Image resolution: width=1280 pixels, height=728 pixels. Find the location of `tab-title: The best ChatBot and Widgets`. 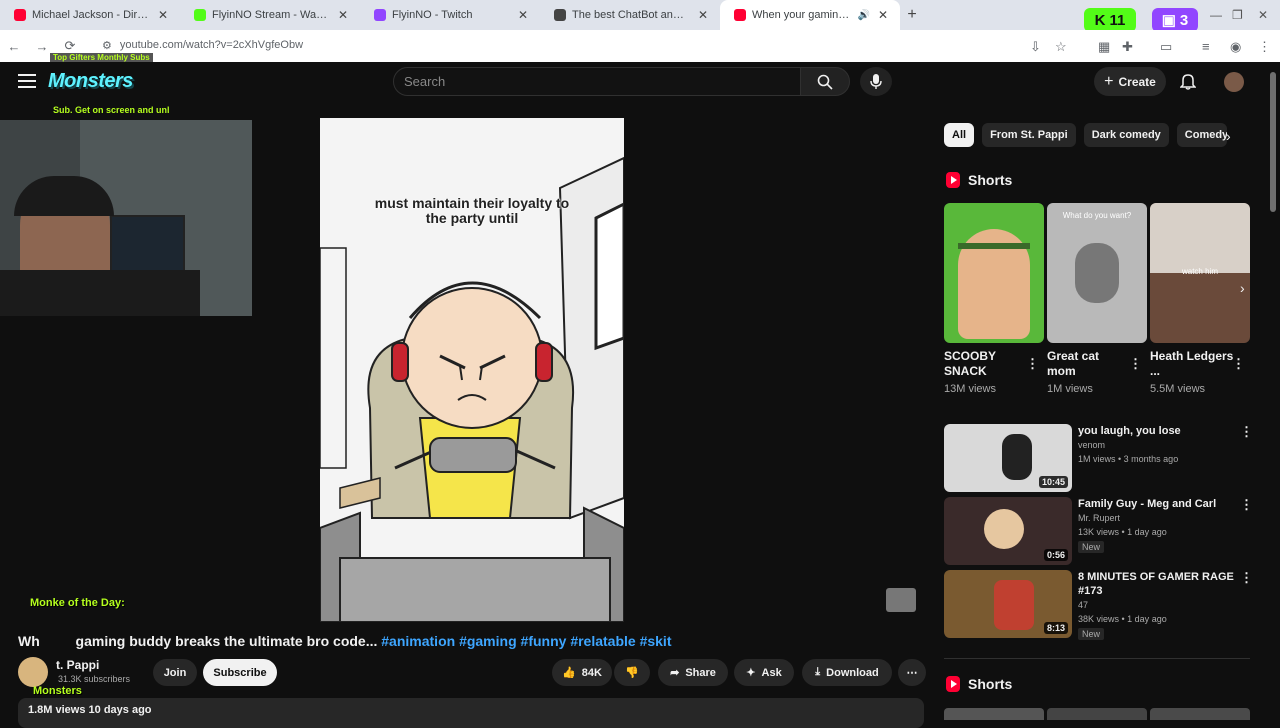

tab-title: The best ChatBot and Widgets is located at coordinates (631, 15).